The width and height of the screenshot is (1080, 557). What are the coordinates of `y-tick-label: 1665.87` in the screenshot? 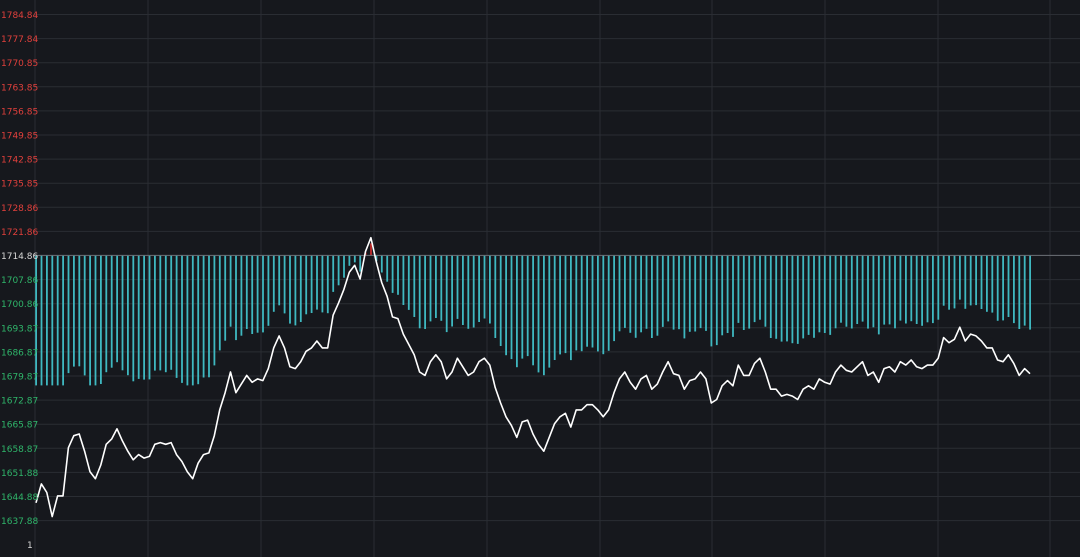 It's located at (19, 426).